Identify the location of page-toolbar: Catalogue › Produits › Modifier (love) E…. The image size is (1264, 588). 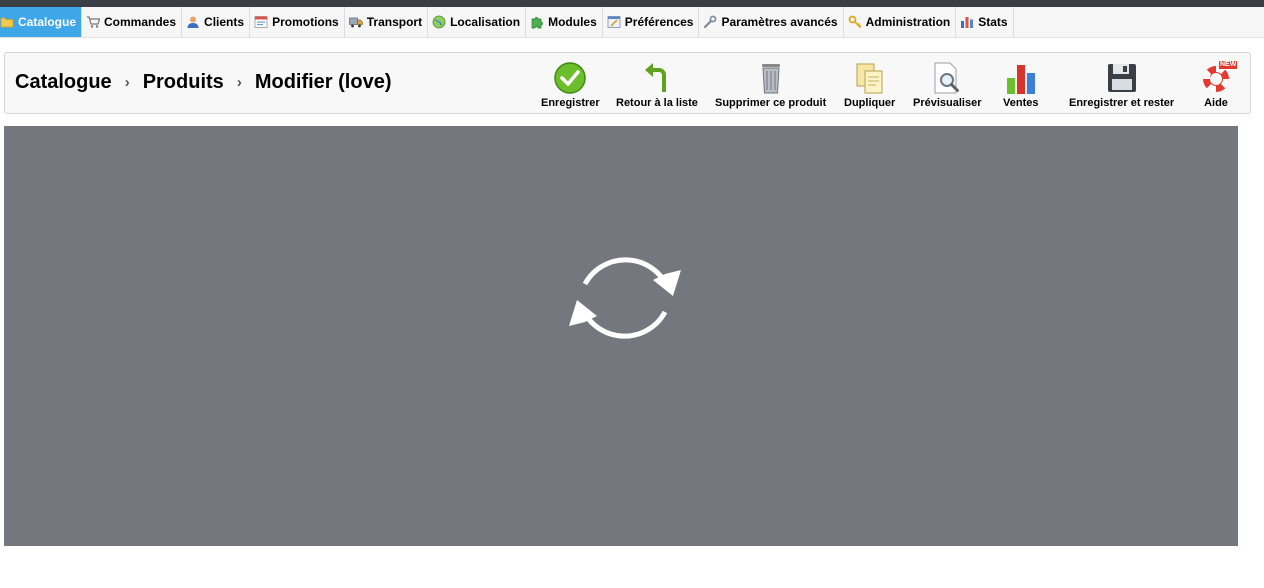
(627, 83).